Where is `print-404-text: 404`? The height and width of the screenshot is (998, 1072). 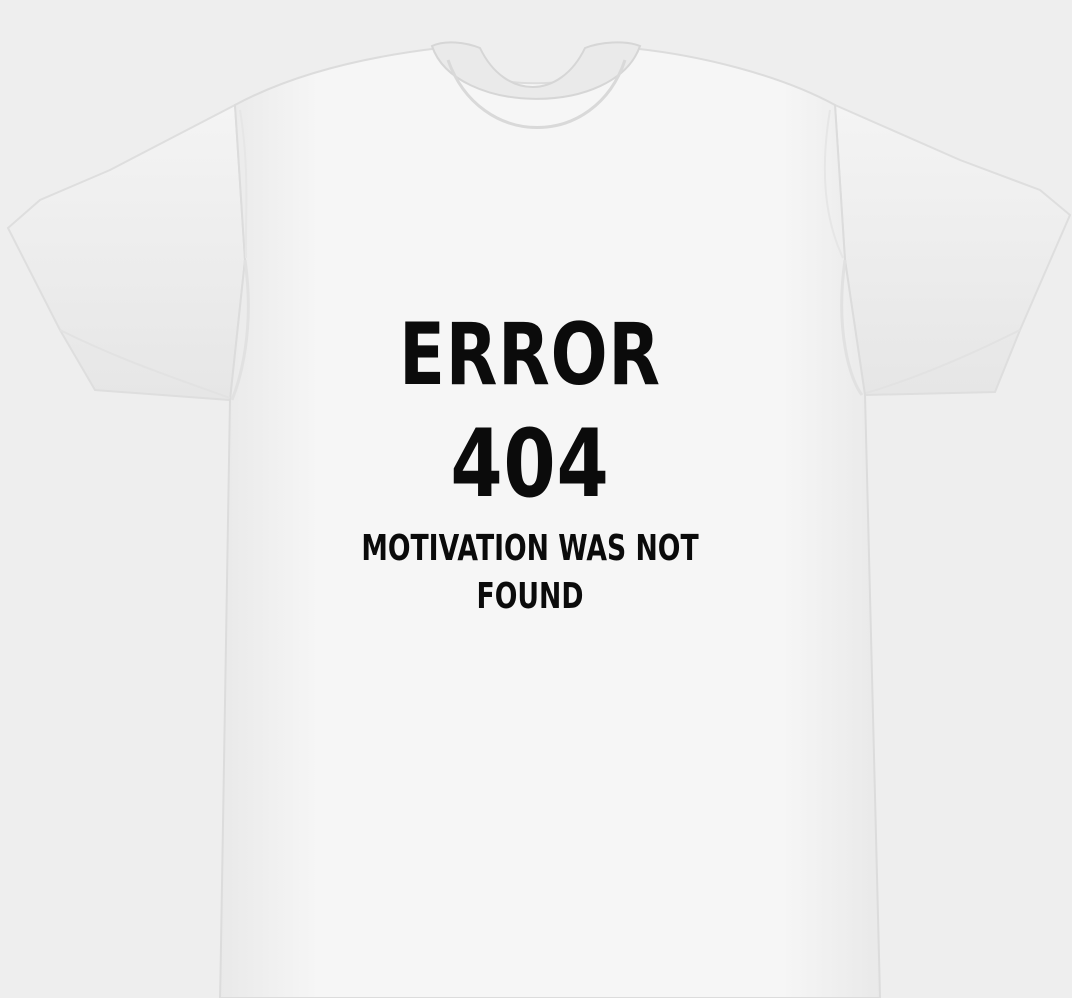
print-404-text: 404 is located at coordinates (530, 464).